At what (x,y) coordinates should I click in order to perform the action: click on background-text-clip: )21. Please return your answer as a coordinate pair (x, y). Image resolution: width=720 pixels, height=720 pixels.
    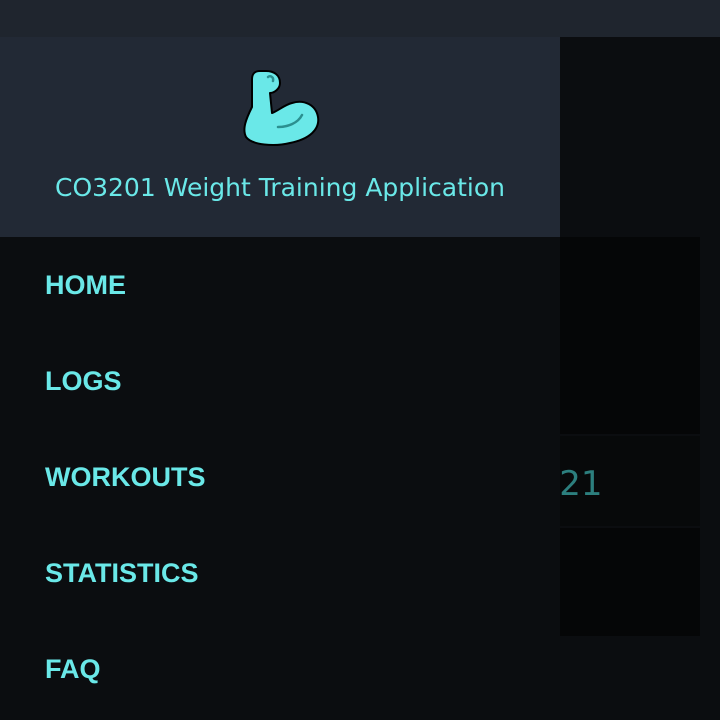
    Looking at the image, I should click on (630, 485).